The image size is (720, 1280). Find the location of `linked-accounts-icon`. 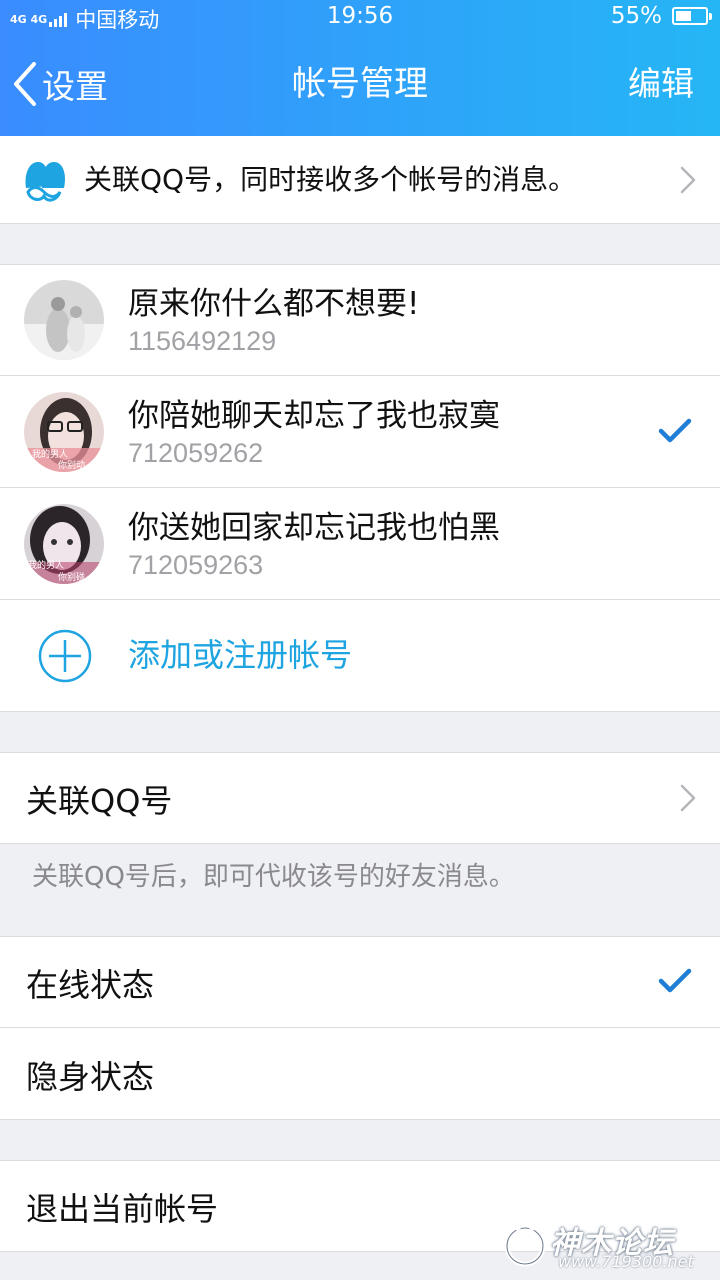

linked-accounts-icon is located at coordinates (45, 182).